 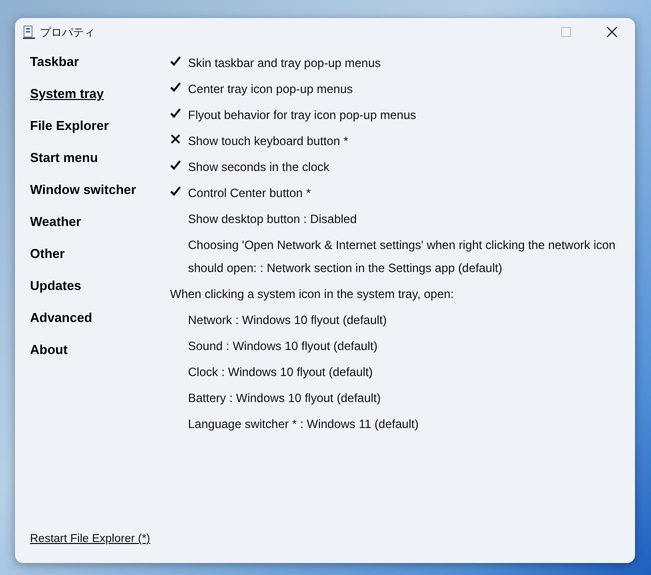 What do you see at coordinates (49, 358) in the screenshot?
I see `sidebar-item: About` at bounding box center [49, 358].